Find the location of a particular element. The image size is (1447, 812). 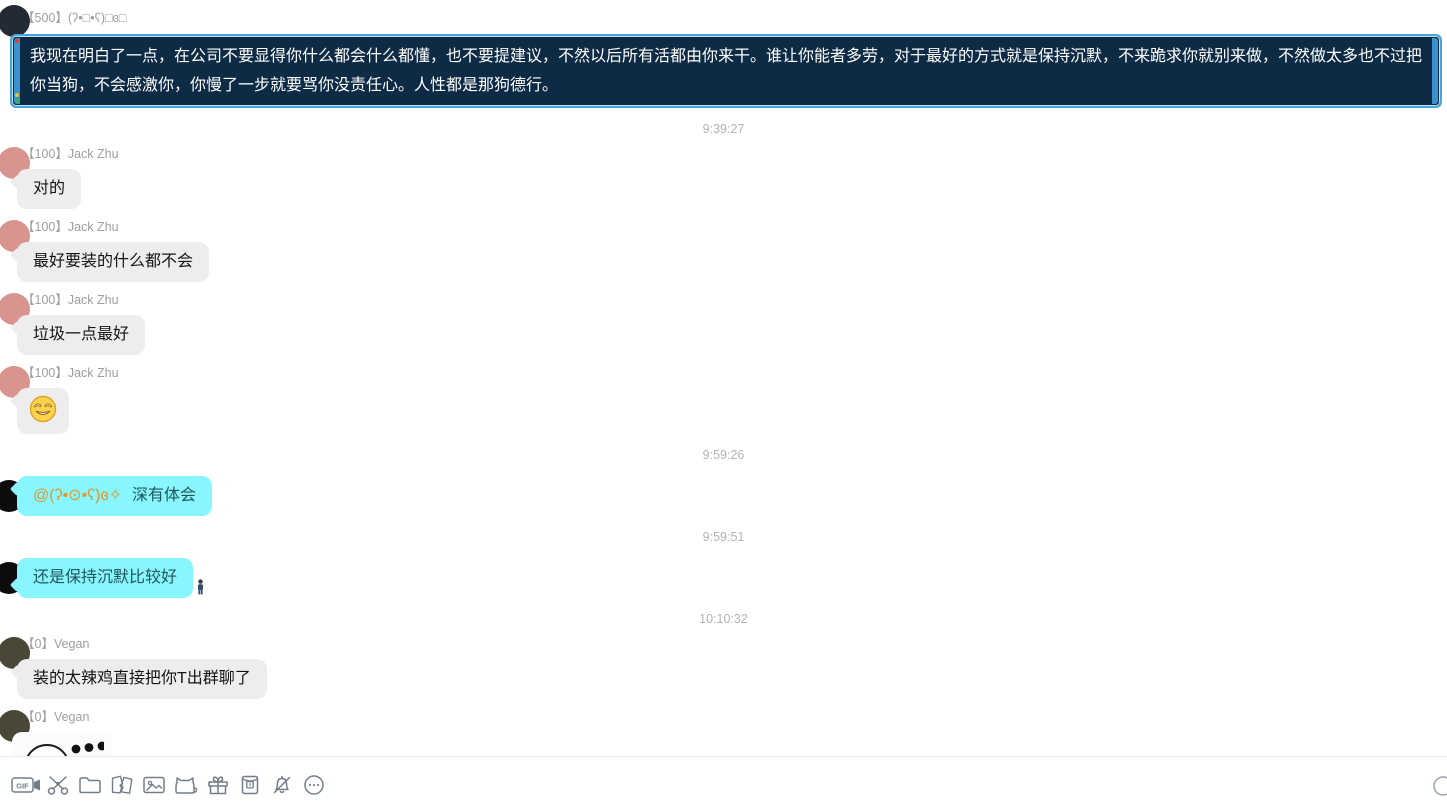

folder-icon is located at coordinates (90, 785).